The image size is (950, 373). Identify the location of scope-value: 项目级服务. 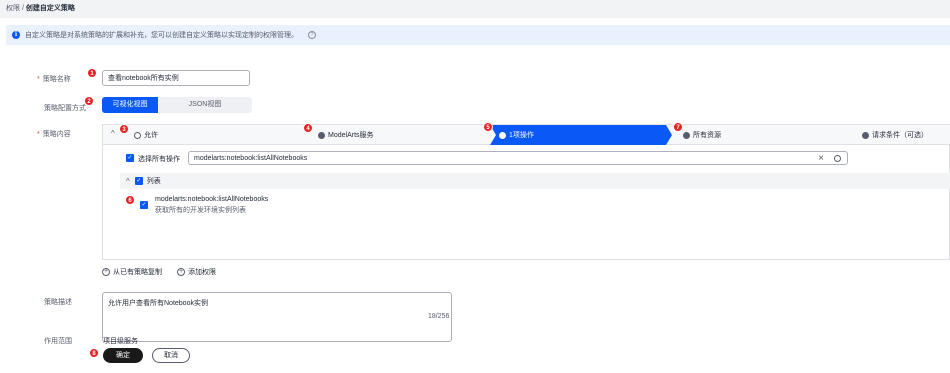
(120, 341).